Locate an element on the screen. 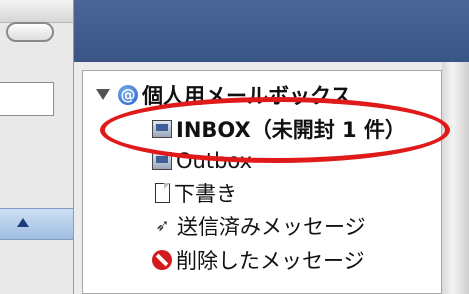 The width and height of the screenshot is (469, 294). mailbox-item-drafts: 下書き is located at coordinates (194, 193).